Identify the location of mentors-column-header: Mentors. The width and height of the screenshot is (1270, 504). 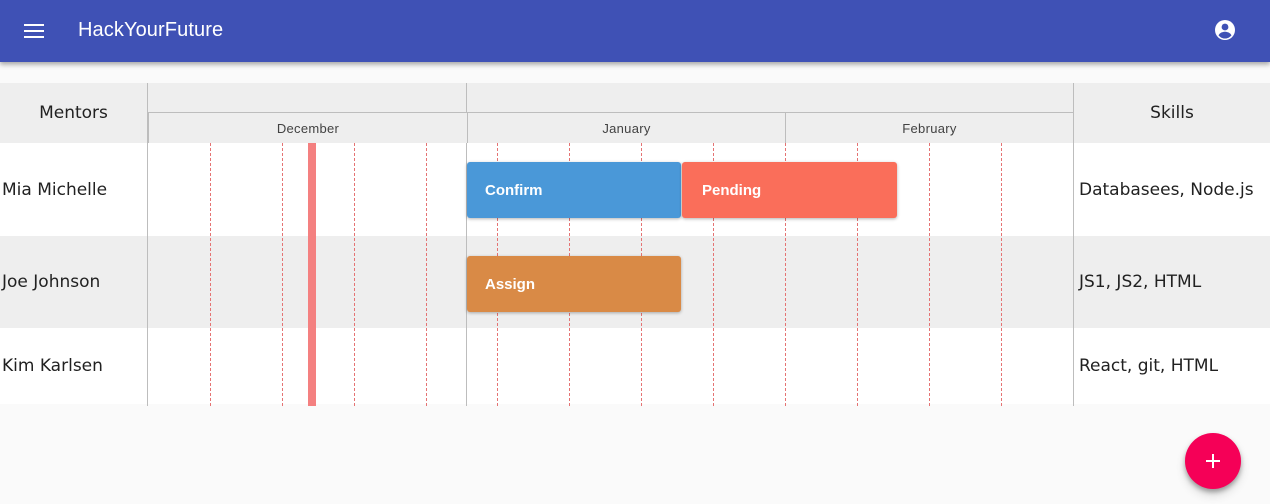
(73, 113).